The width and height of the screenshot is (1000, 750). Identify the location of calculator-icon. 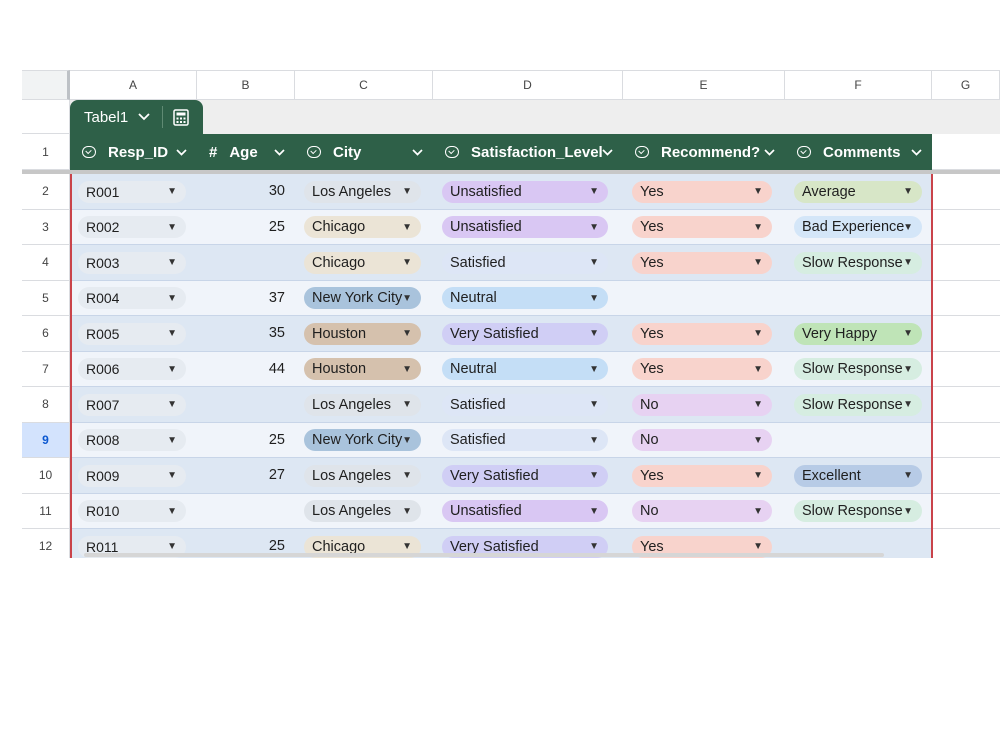
(181, 117).